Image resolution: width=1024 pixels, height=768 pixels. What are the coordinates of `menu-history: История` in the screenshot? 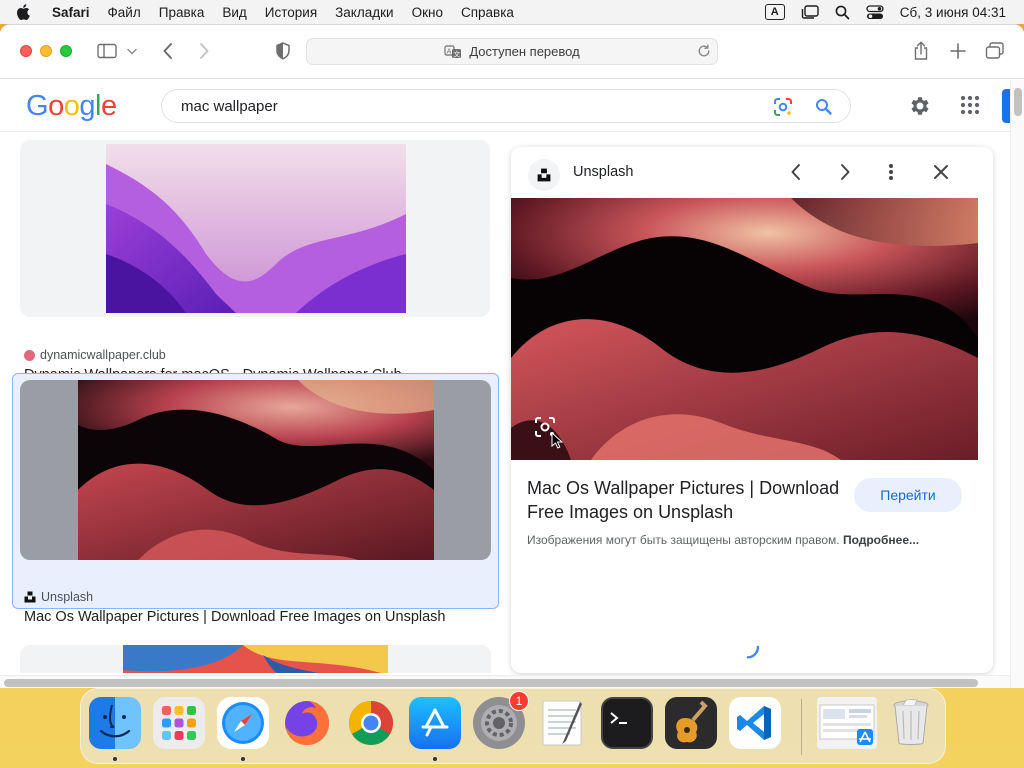 It's located at (291, 12).